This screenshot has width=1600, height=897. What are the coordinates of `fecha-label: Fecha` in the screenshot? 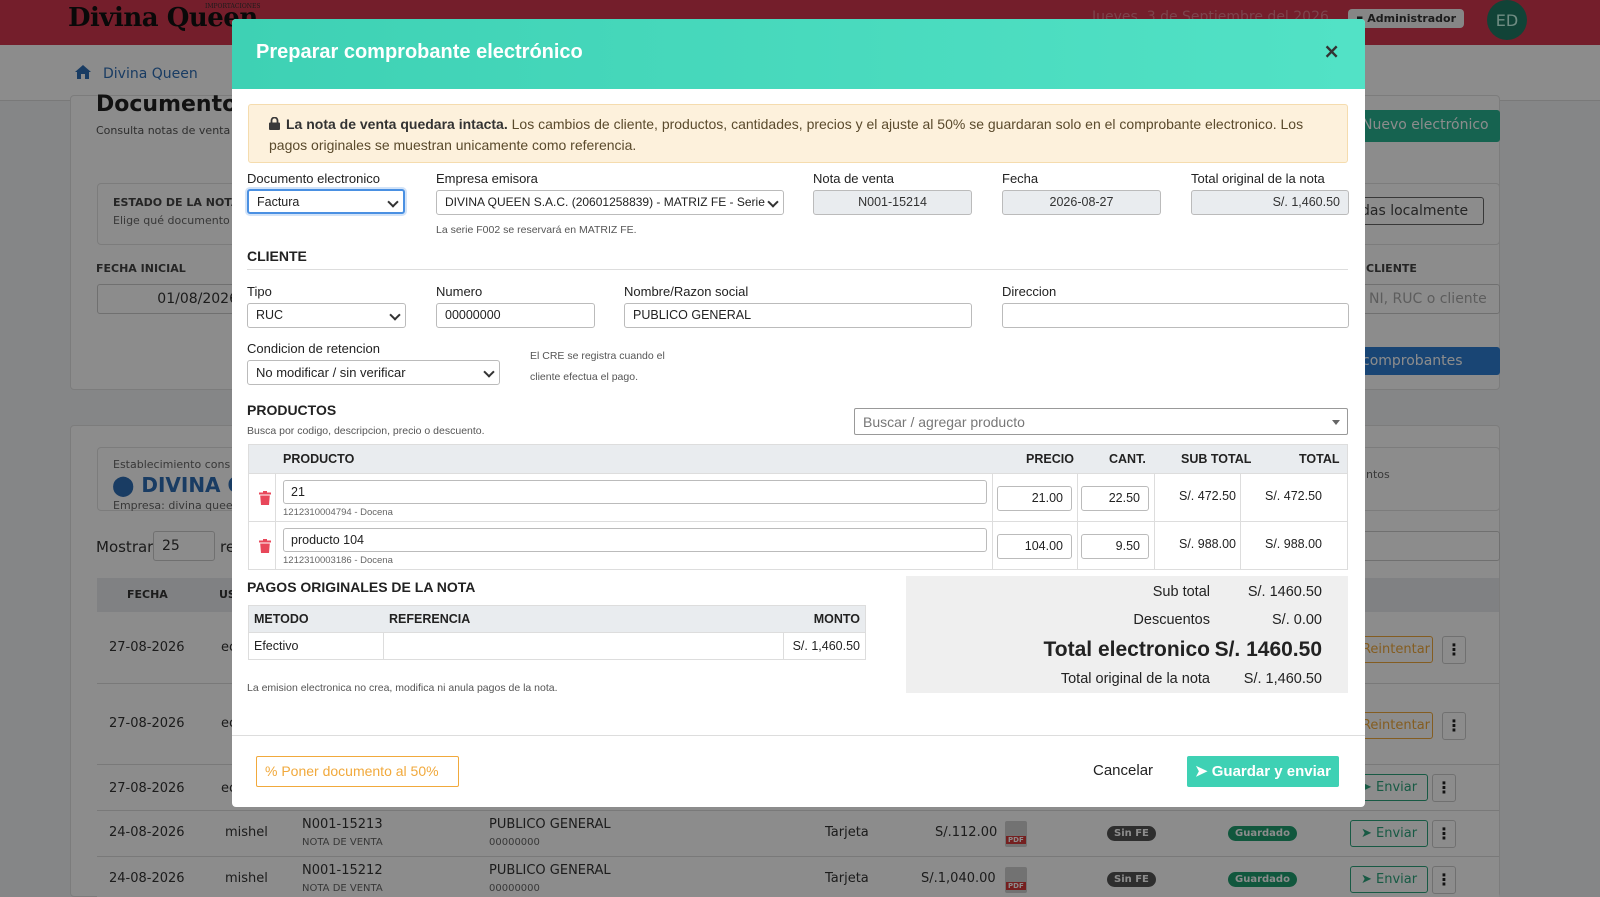 It's located at (1020, 178).